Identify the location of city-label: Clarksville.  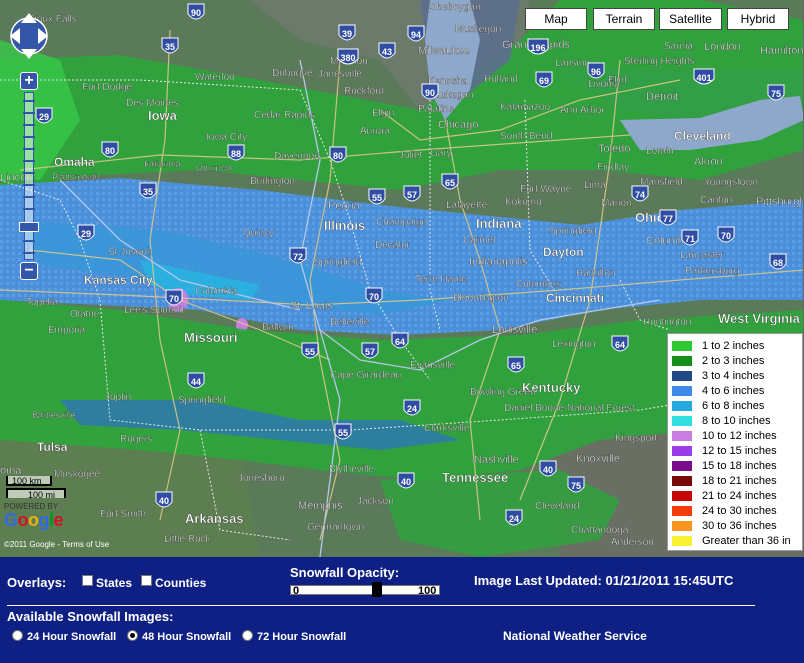
(447, 428).